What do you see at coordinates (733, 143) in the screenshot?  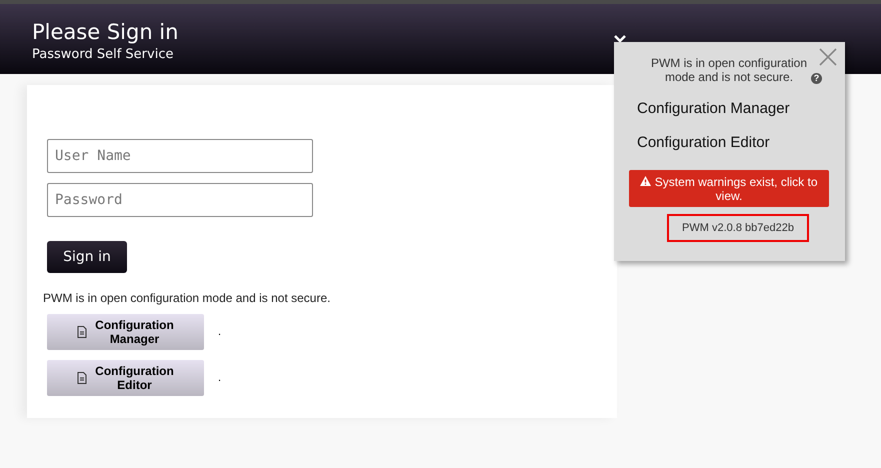 I see `menu-link: Configuration Editor` at bounding box center [733, 143].